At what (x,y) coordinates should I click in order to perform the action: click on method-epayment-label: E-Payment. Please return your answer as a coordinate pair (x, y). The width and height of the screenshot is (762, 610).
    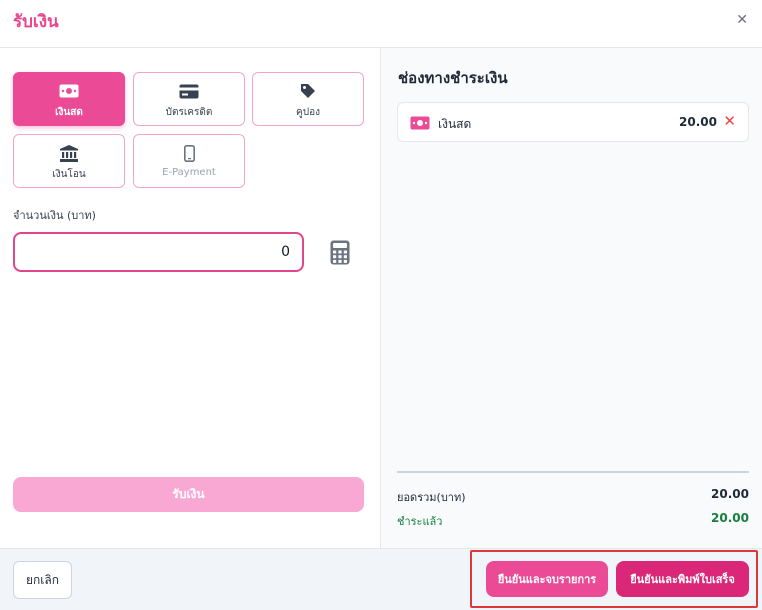
    Looking at the image, I should click on (189, 172).